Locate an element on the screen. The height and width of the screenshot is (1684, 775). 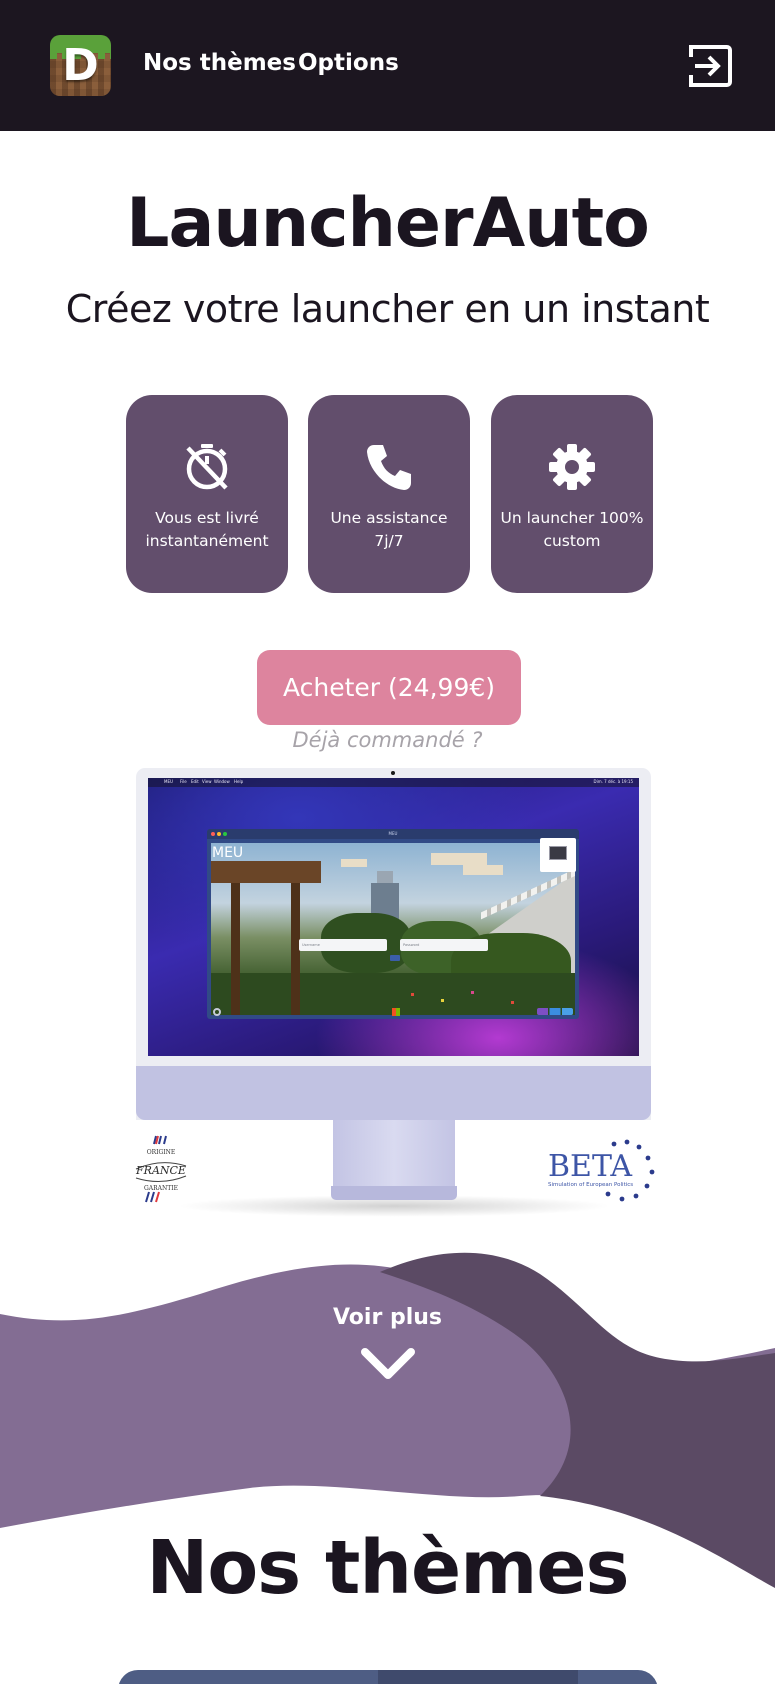
menubar-app-name: MEU is located at coordinates (168, 781).